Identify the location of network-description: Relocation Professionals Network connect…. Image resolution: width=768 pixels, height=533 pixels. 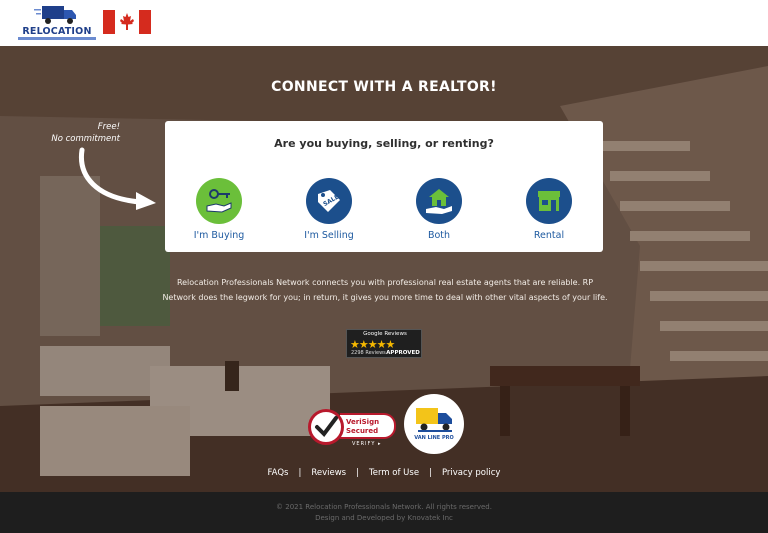
(385, 290).